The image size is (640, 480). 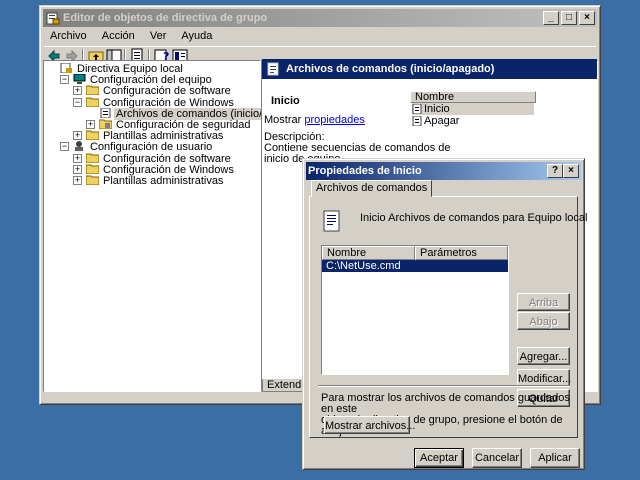 I want to click on table-row: C:\NetUse.cmd, so click(x=415, y=266).